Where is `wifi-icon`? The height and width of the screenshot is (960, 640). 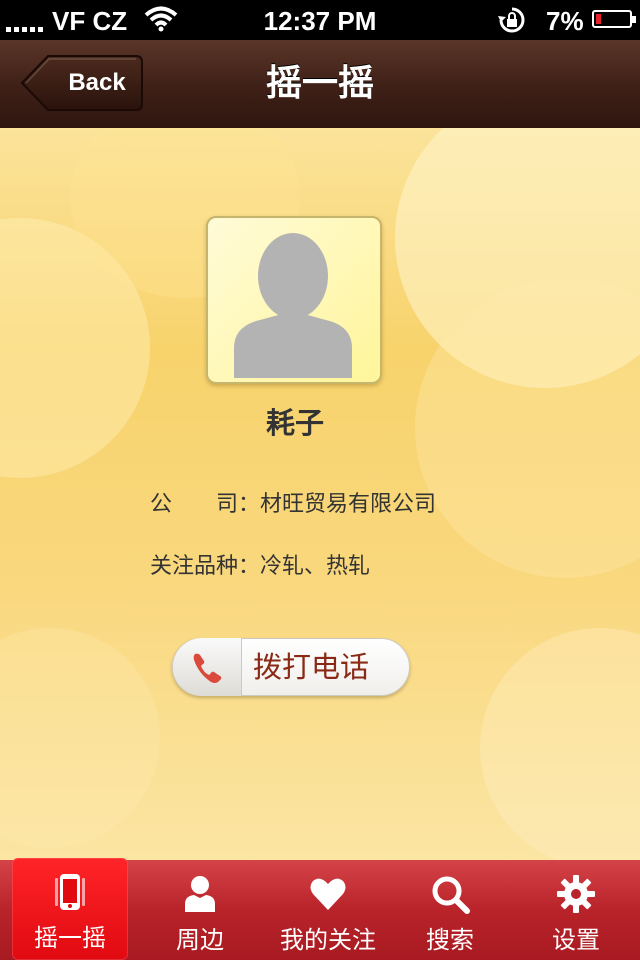 wifi-icon is located at coordinates (161, 19).